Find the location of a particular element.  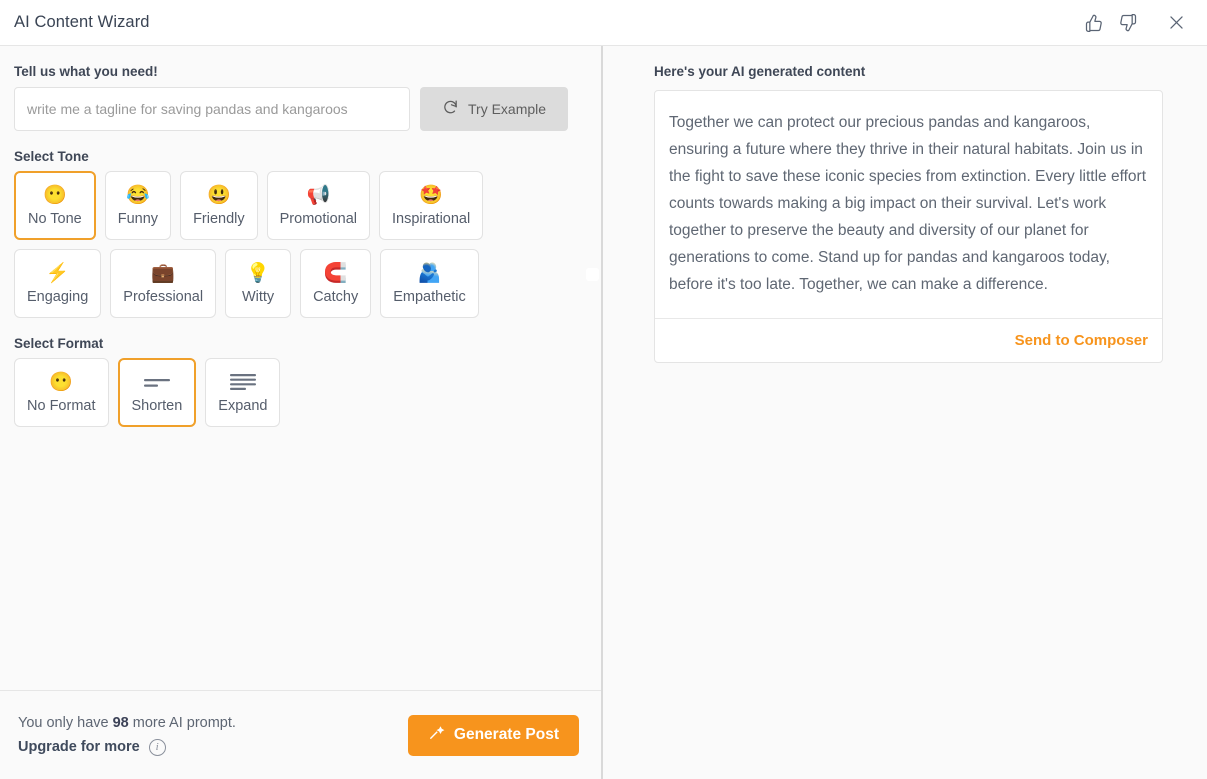

header-actions is located at coordinates (1135, 23).